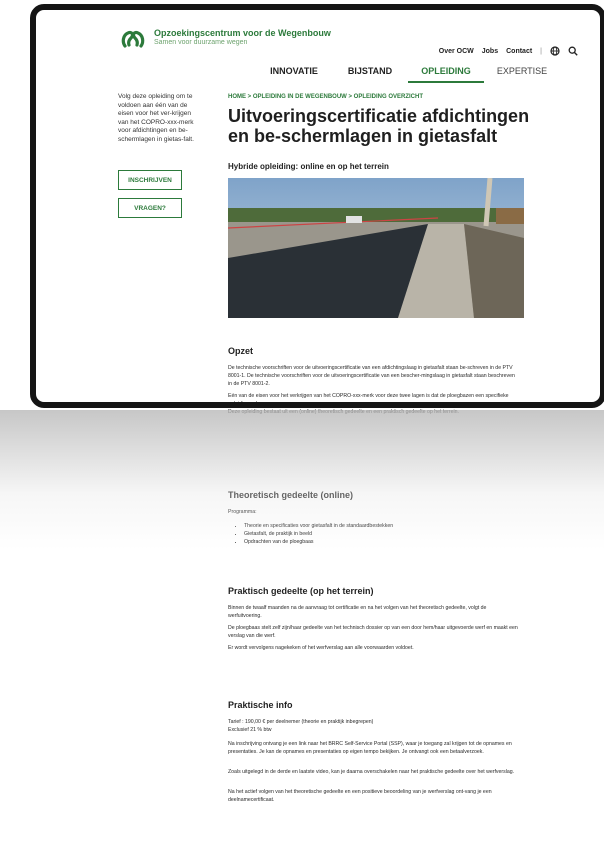 The height and width of the screenshot is (863, 604). What do you see at coordinates (370, 542) in the screenshot?
I see `list-item: Opdrachten van de ploegbaas` at bounding box center [370, 542].